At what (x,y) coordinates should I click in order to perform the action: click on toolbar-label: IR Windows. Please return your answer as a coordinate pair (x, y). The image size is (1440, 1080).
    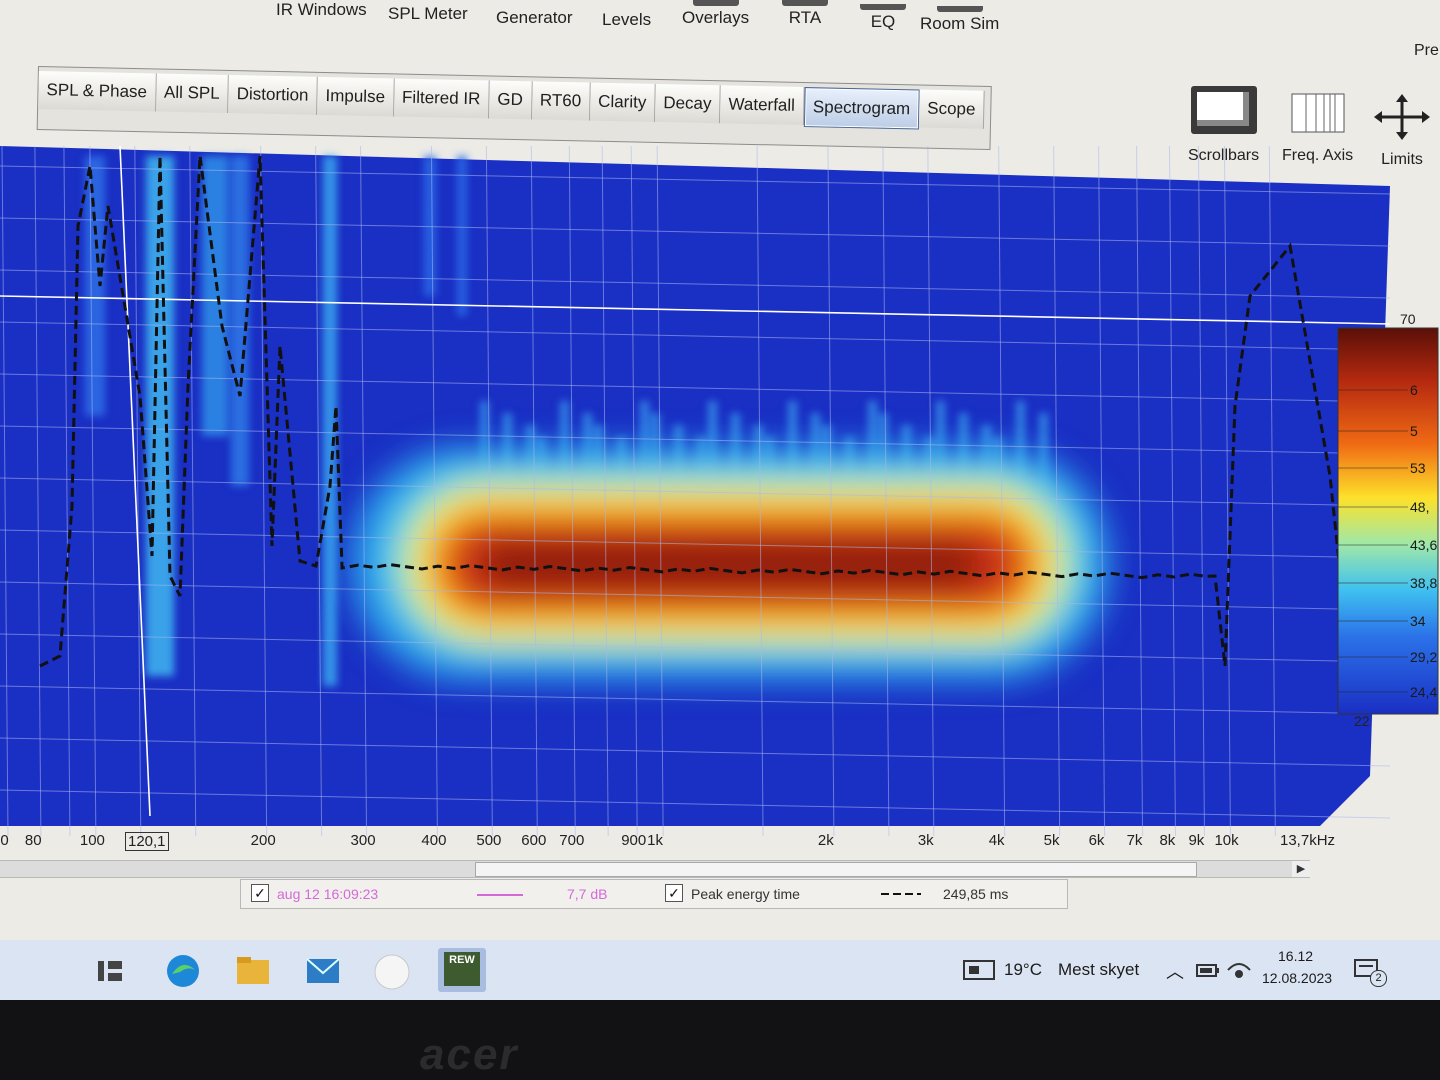
    Looking at the image, I should click on (321, 9).